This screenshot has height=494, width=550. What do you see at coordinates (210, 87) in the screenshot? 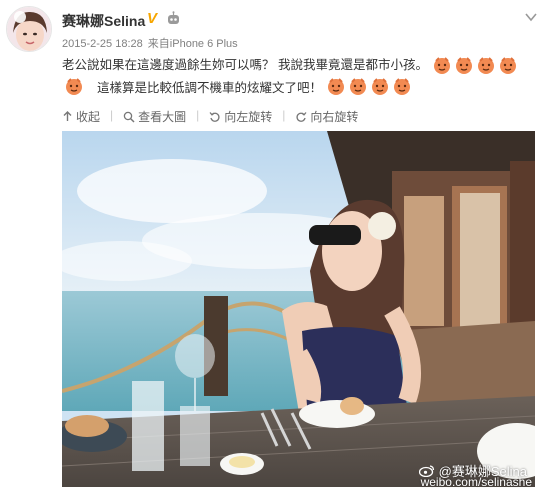
I see `post-text-line-2-text: 這樣算是比較低調不機車的炫耀文了吧！` at bounding box center [210, 87].